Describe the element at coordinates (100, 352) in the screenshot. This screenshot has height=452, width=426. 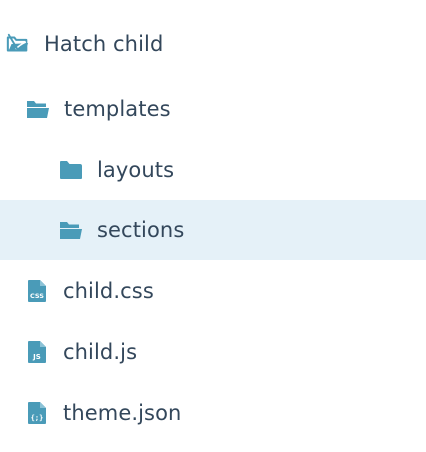
I see `tree-item-label: child.js` at that location.